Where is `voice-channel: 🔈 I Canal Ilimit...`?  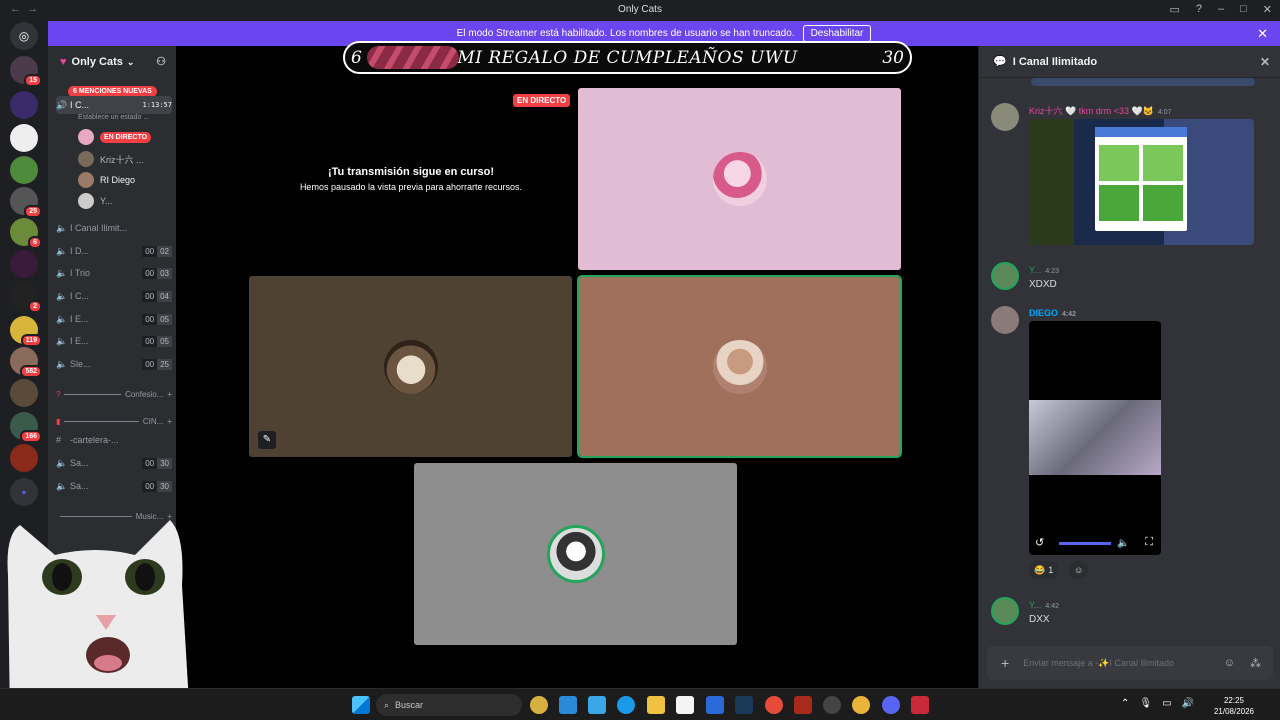
voice-channel: 🔈 I Canal Ilimit... is located at coordinates (114, 228).